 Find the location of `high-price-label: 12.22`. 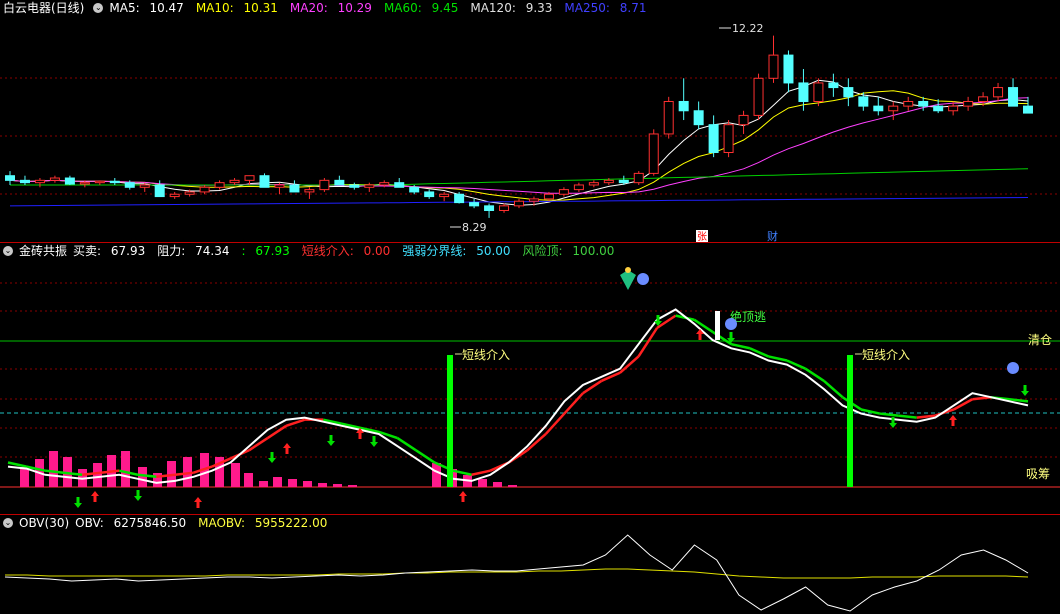

high-price-label: 12.22 is located at coordinates (748, 28).